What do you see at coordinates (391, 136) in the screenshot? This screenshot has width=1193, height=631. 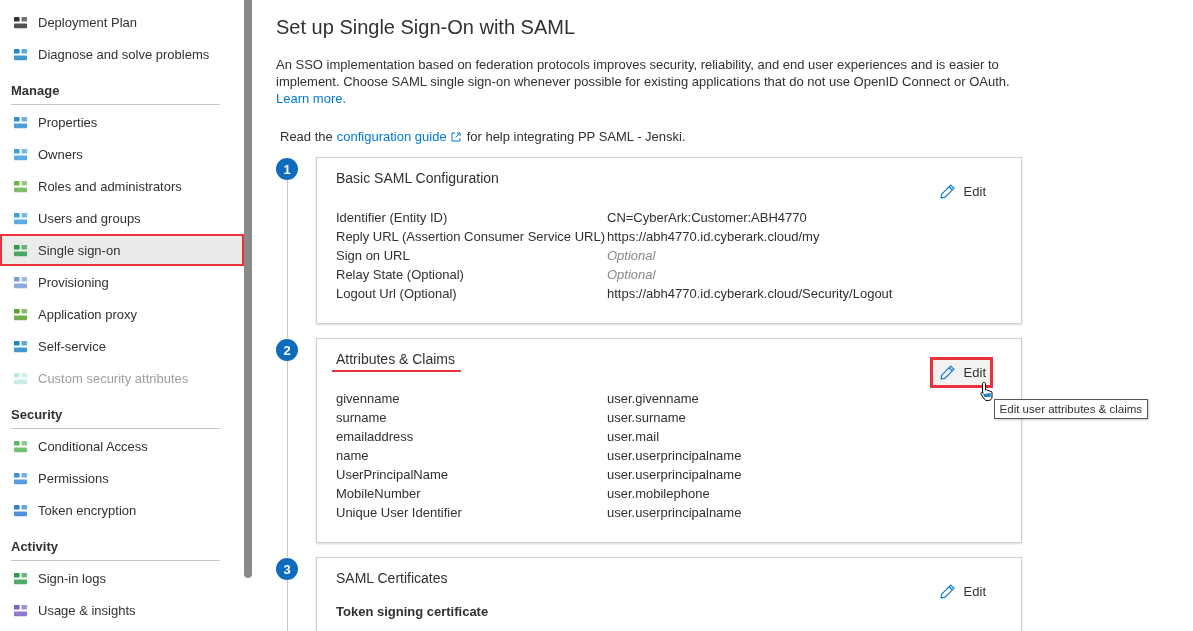 I see `configuration-guide-link: configuration guide` at bounding box center [391, 136].